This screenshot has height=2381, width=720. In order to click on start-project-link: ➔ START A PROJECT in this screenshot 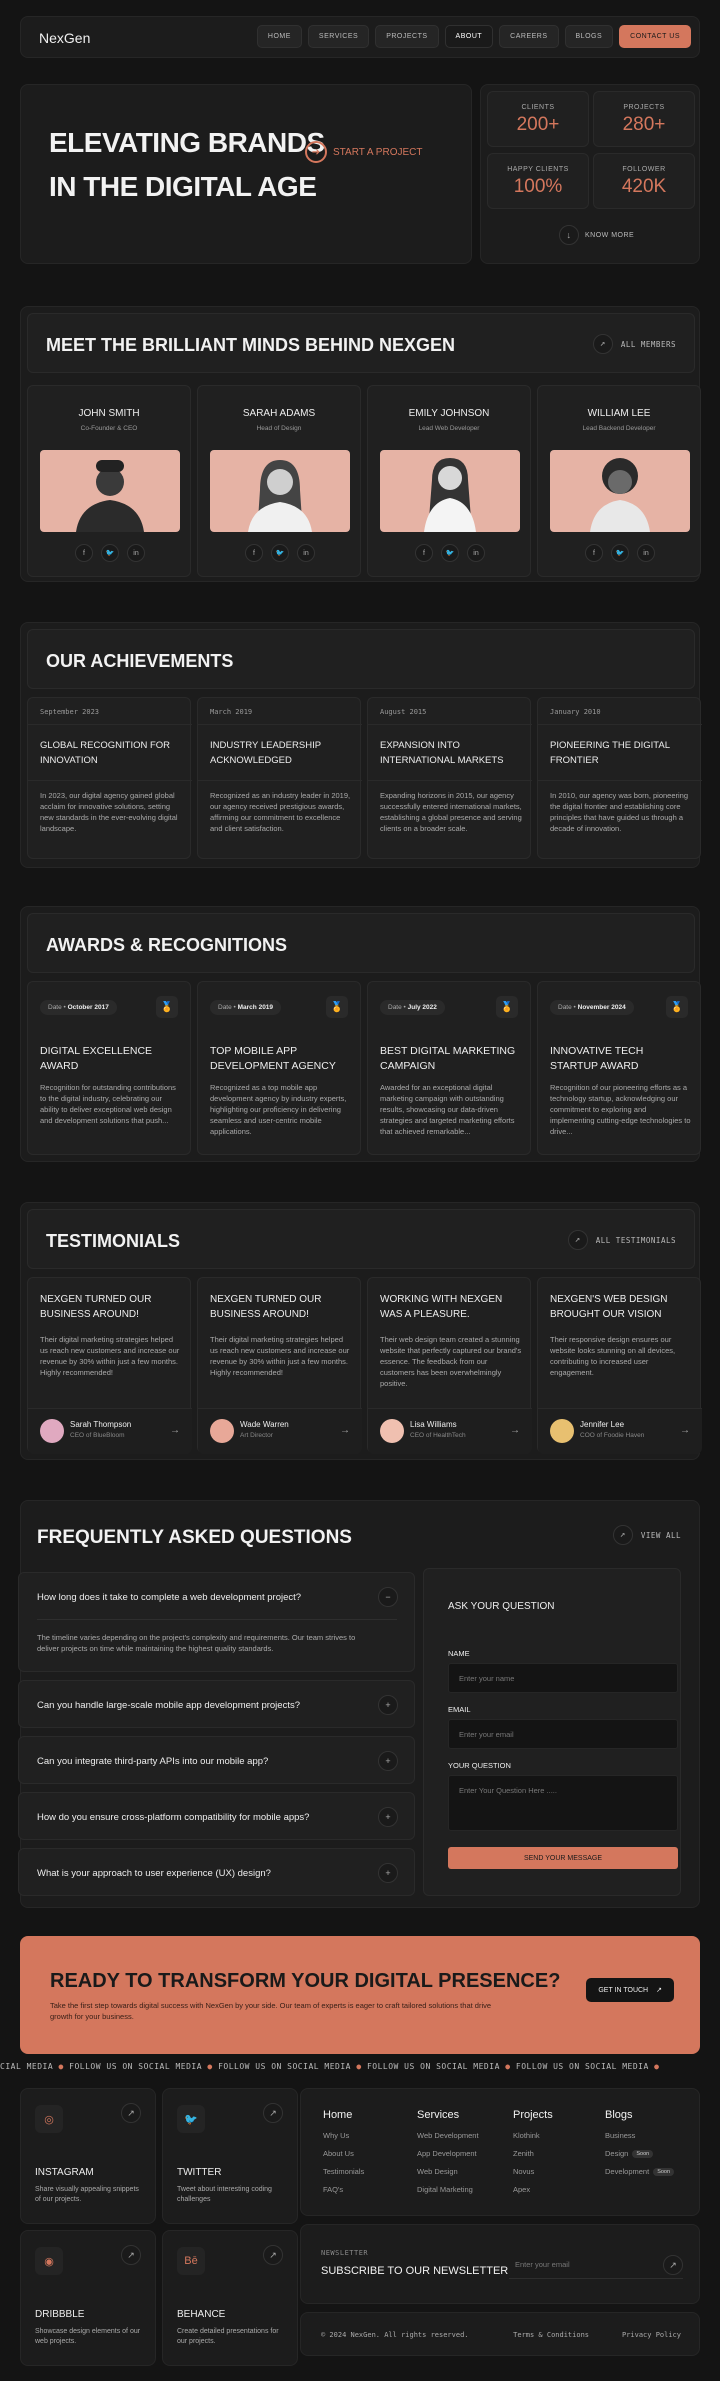, I will do `click(363, 152)`.